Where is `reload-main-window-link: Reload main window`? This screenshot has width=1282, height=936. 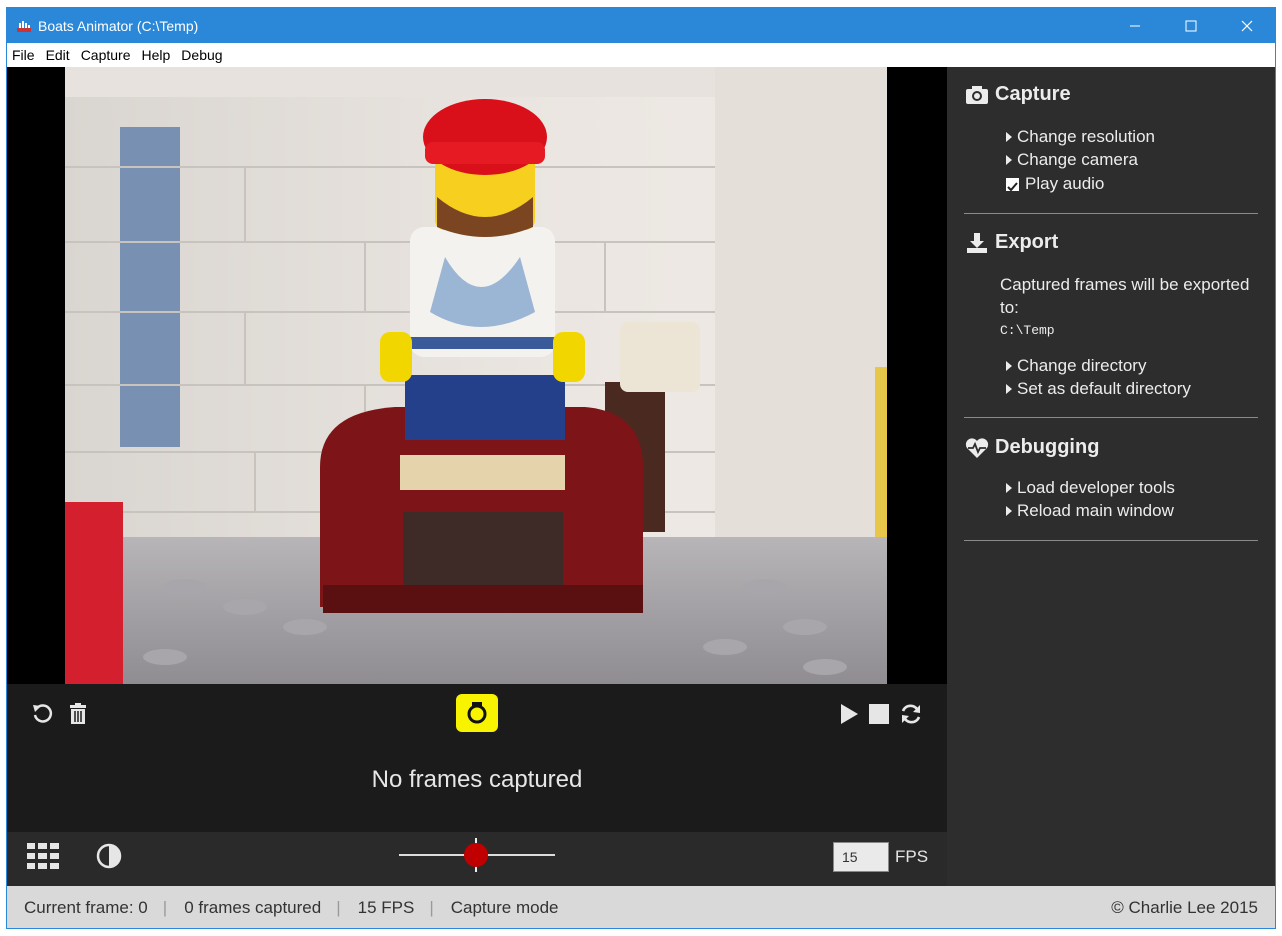 reload-main-window-link: Reload main window is located at coordinates (1090, 511).